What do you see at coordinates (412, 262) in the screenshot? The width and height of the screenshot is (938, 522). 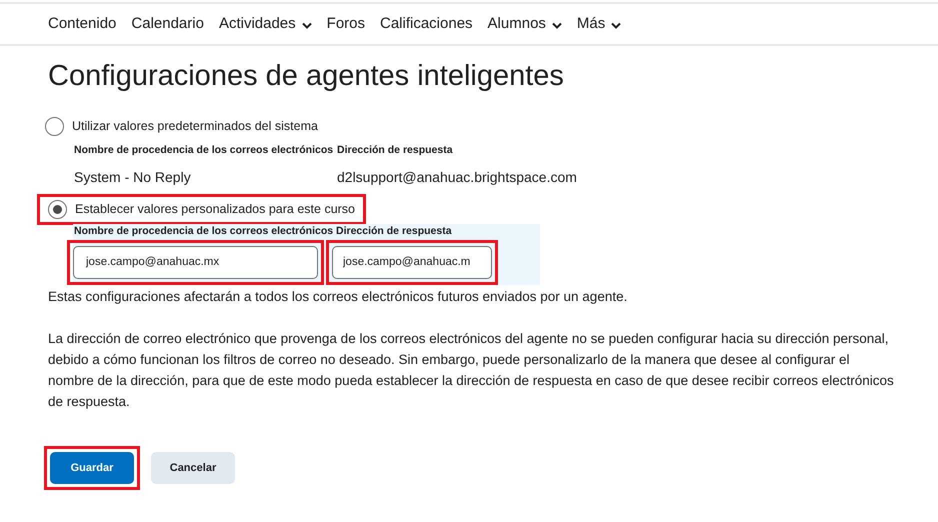 I see `reply-address-field: jose.campo@anahuac.m` at bounding box center [412, 262].